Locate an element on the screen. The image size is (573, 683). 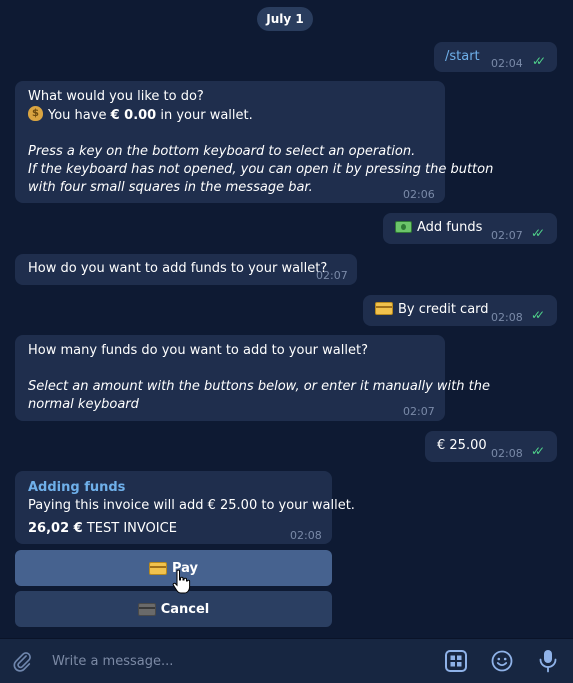
paperclip-icon is located at coordinates (22, 662).